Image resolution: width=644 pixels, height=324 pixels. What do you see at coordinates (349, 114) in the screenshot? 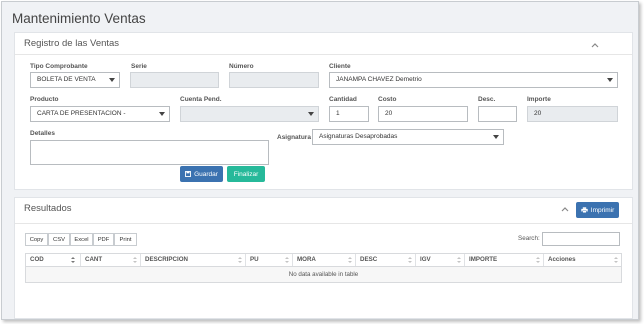
I see `cantidad-input: 1` at bounding box center [349, 114].